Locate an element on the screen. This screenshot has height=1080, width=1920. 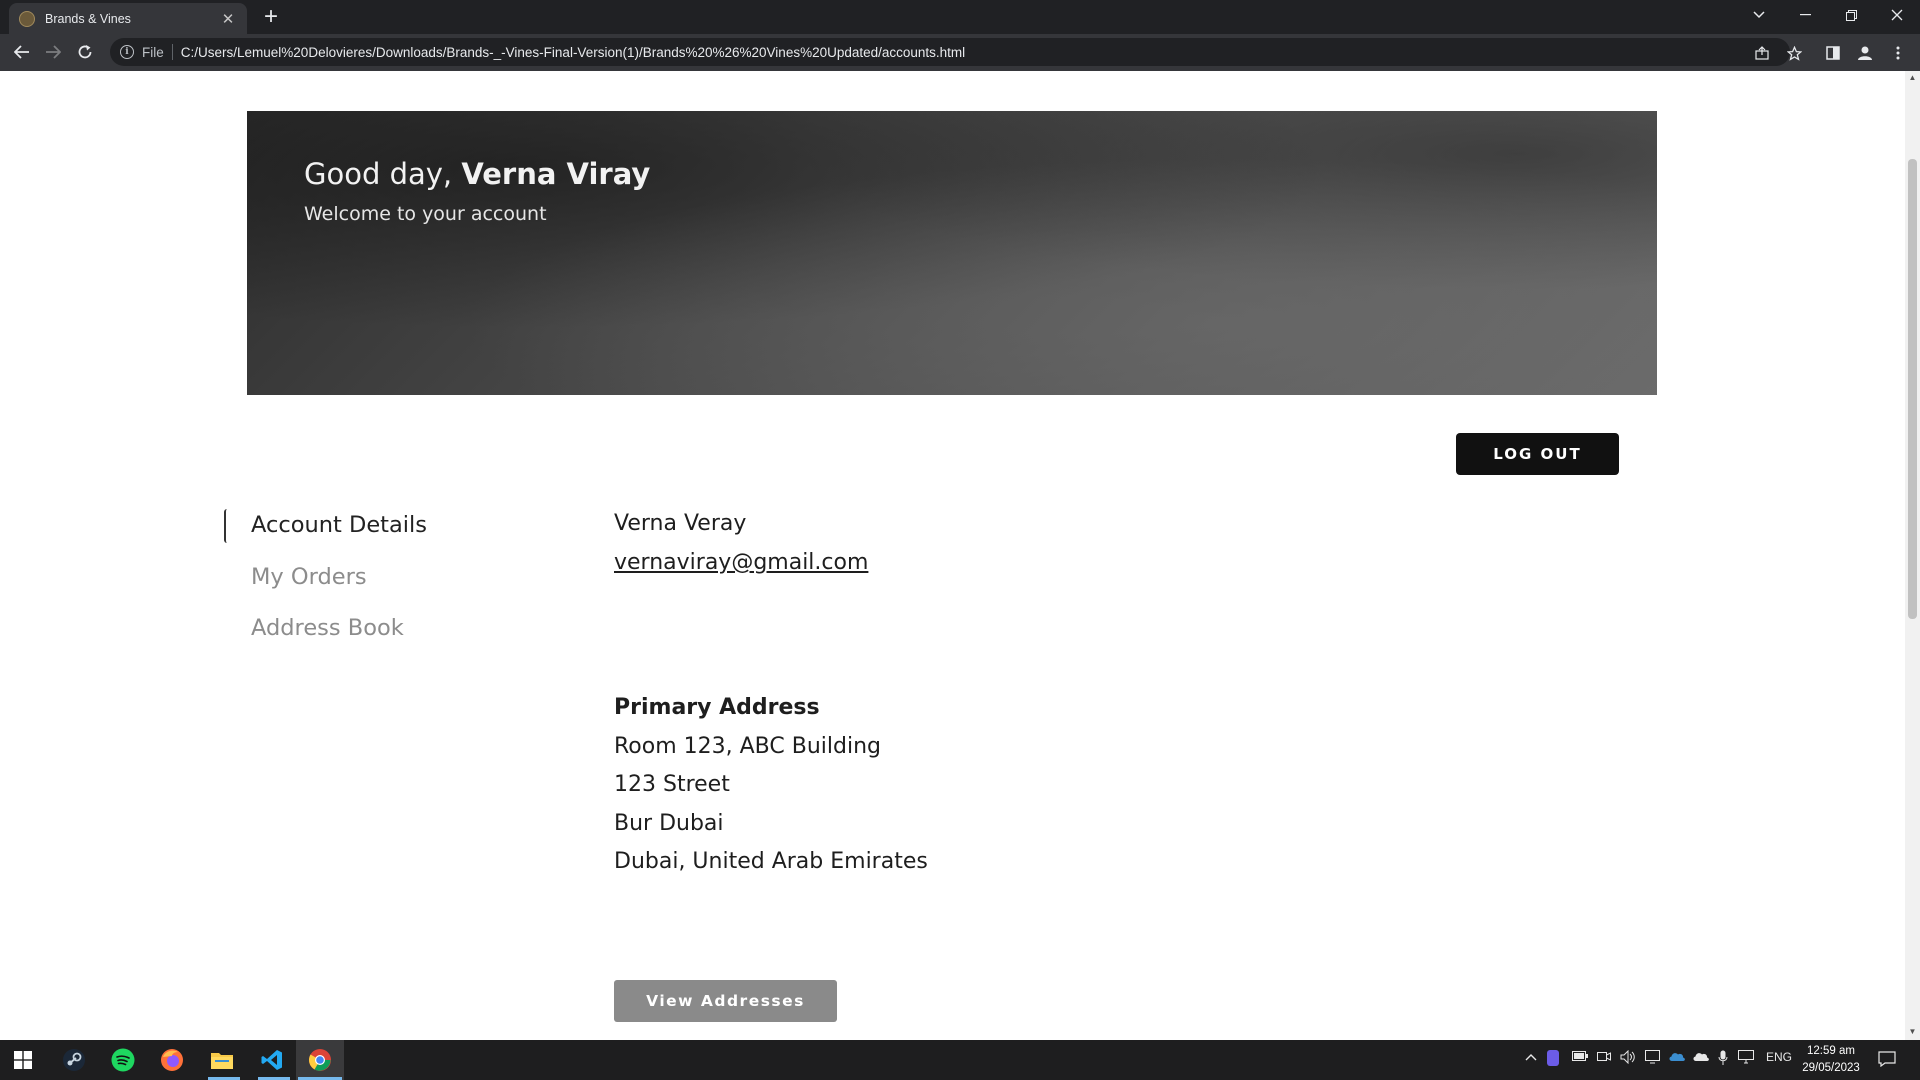
scroll-up-arrow-icon: ▲ is located at coordinates (1912, 77).